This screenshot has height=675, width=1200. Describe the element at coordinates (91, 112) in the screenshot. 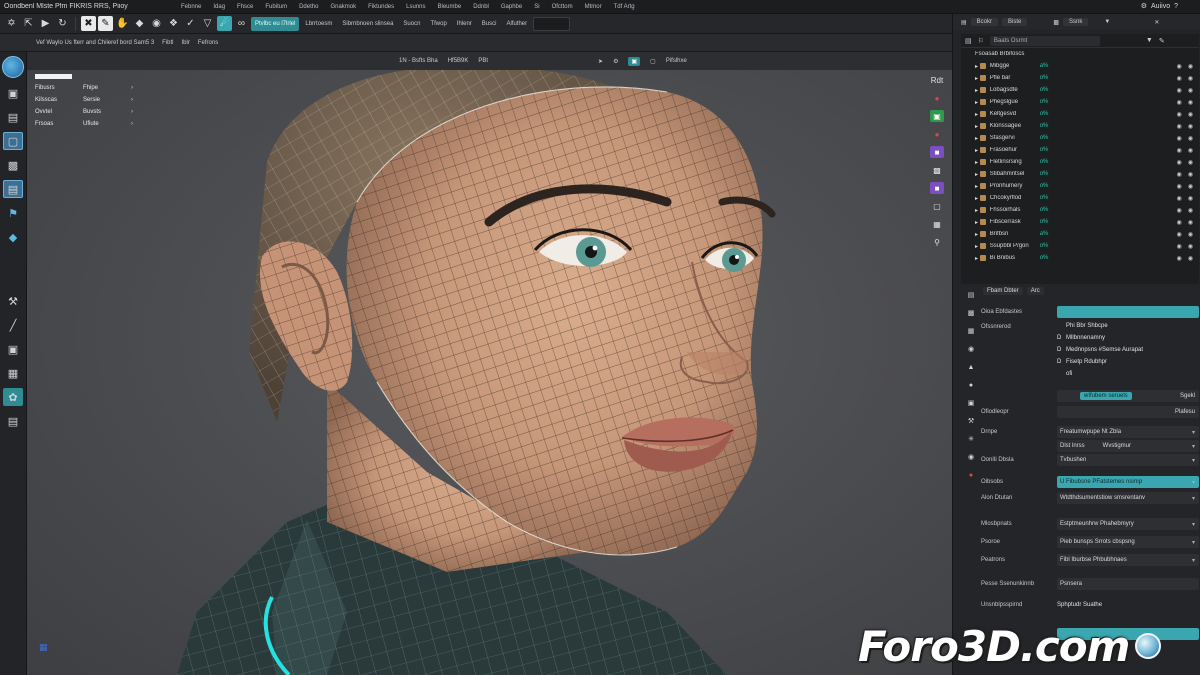

I see `menu-row: Ovvtel Buvsts ›` at that location.